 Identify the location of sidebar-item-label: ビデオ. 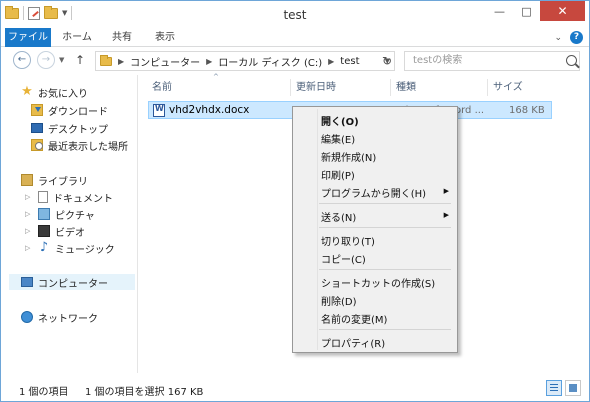
(70, 233).